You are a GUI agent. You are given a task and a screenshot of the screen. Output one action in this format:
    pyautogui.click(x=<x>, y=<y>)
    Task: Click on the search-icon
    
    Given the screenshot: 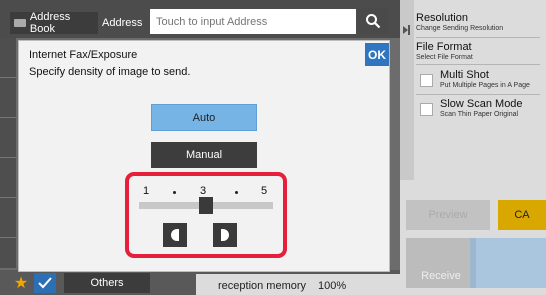 What is the action you would take?
    pyautogui.click(x=373, y=21)
    